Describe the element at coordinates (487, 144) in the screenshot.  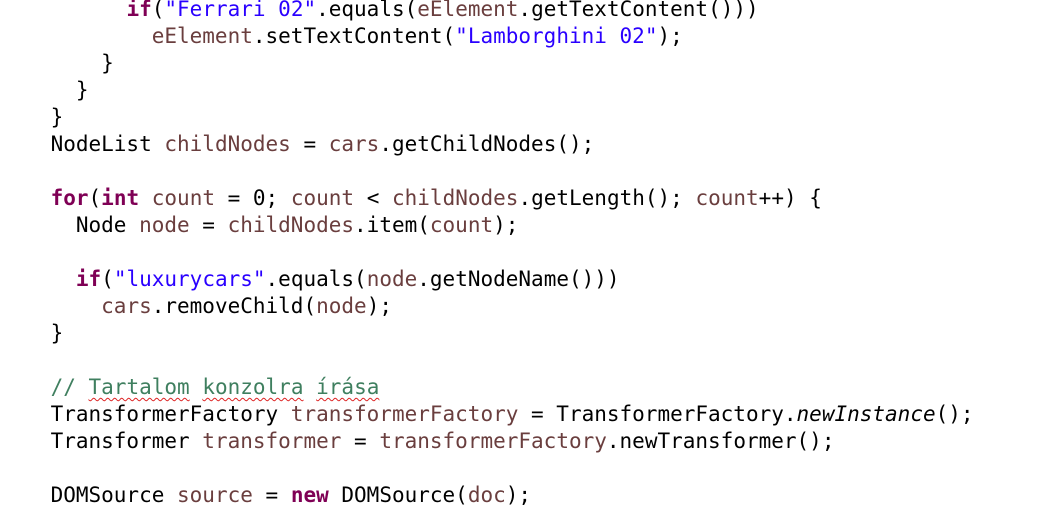
I see `code-token: .getChildNodes();` at that location.